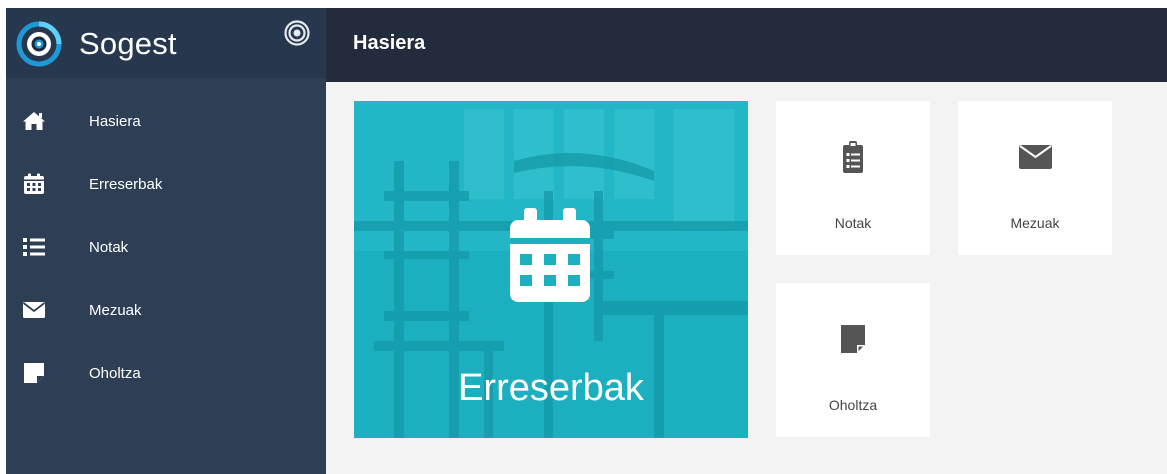  What do you see at coordinates (109, 247) in the screenshot?
I see `sidebar-item-label: Notak` at bounding box center [109, 247].